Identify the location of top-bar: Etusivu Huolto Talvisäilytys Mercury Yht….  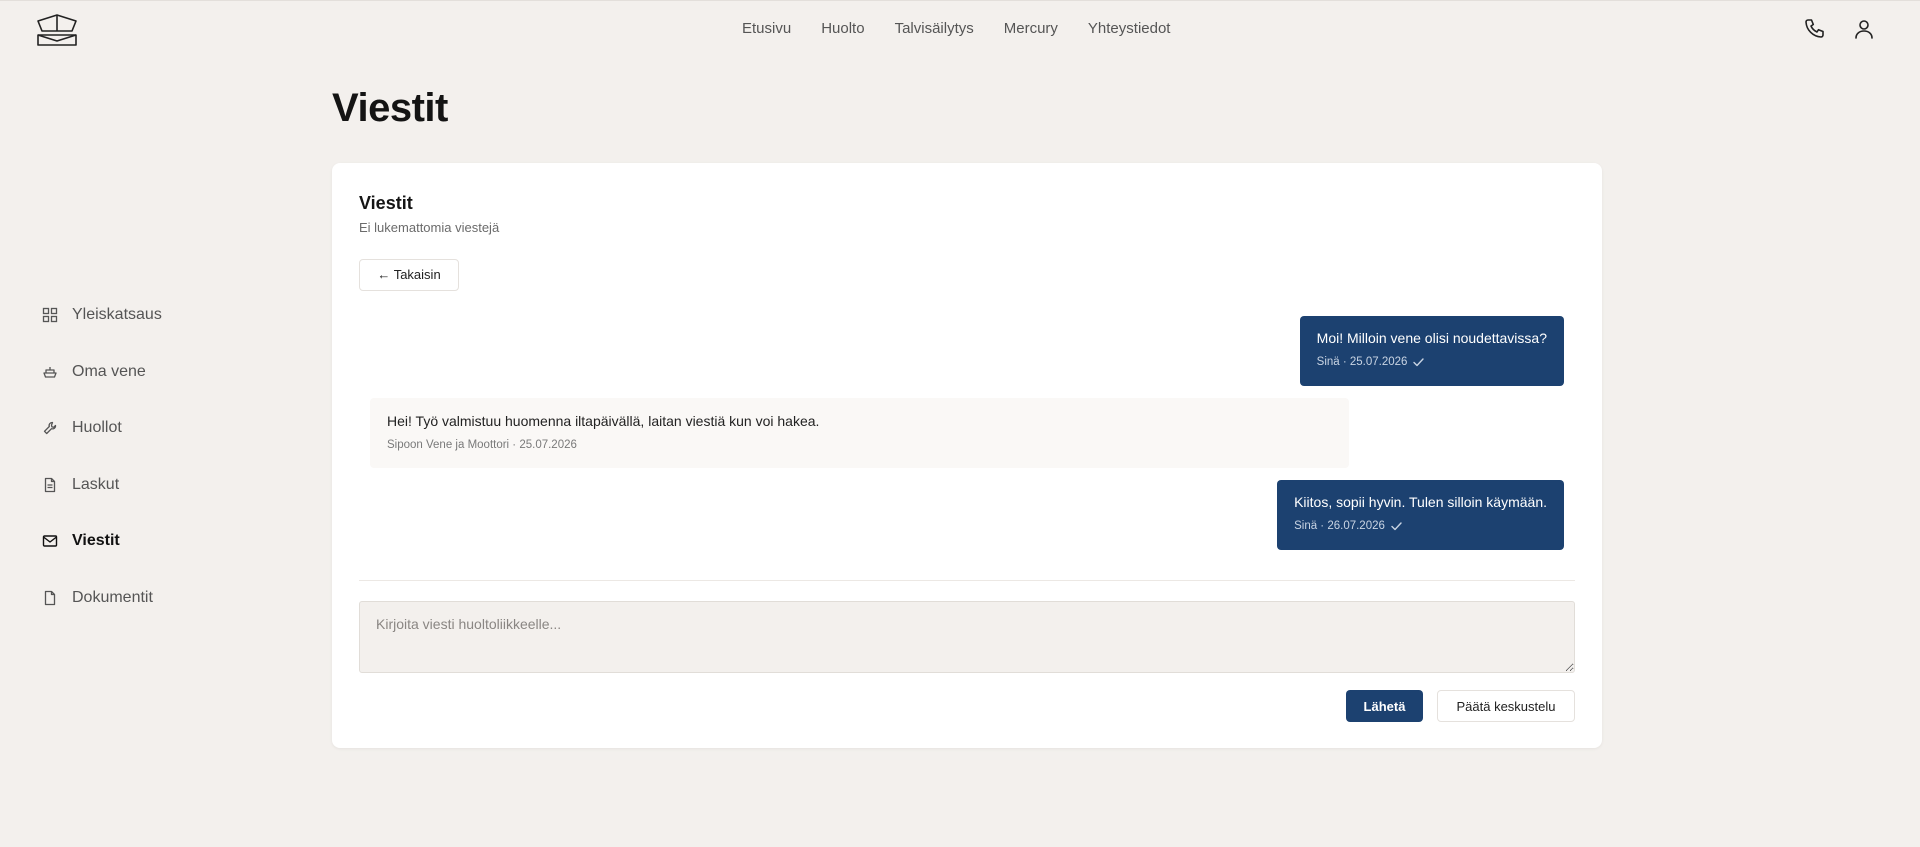
(960, 28).